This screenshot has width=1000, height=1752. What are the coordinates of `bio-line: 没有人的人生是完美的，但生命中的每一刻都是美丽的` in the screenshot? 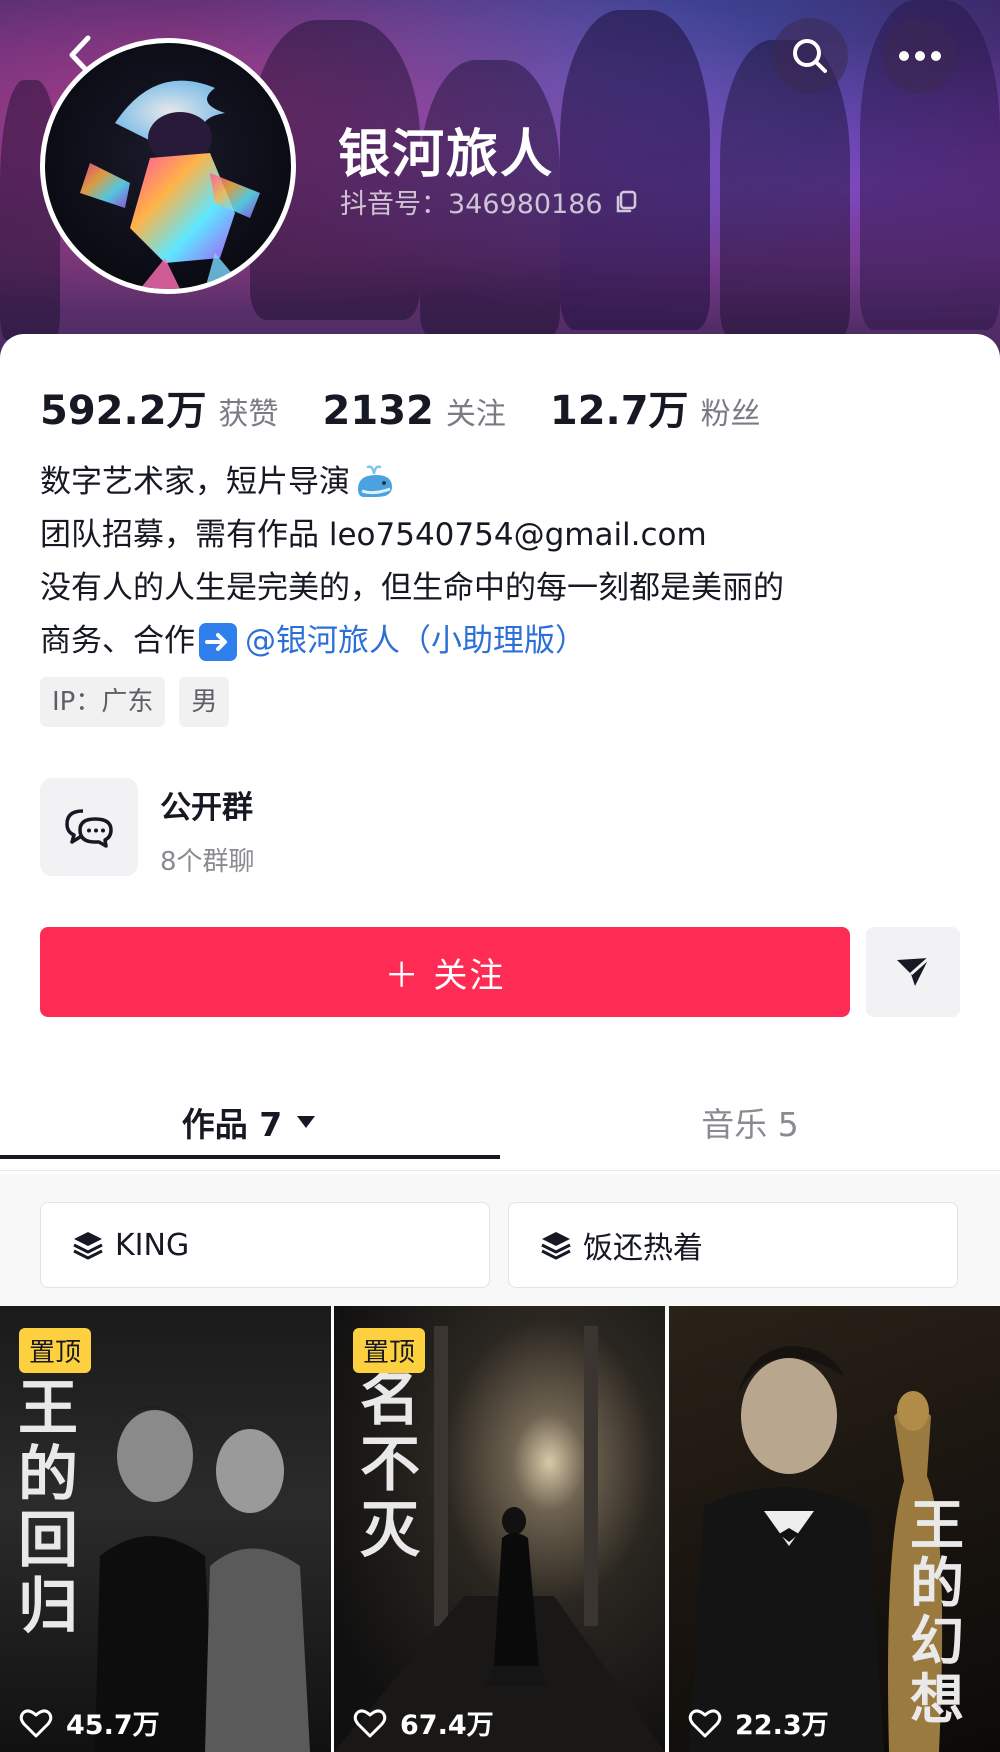 It's located at (412, 588).